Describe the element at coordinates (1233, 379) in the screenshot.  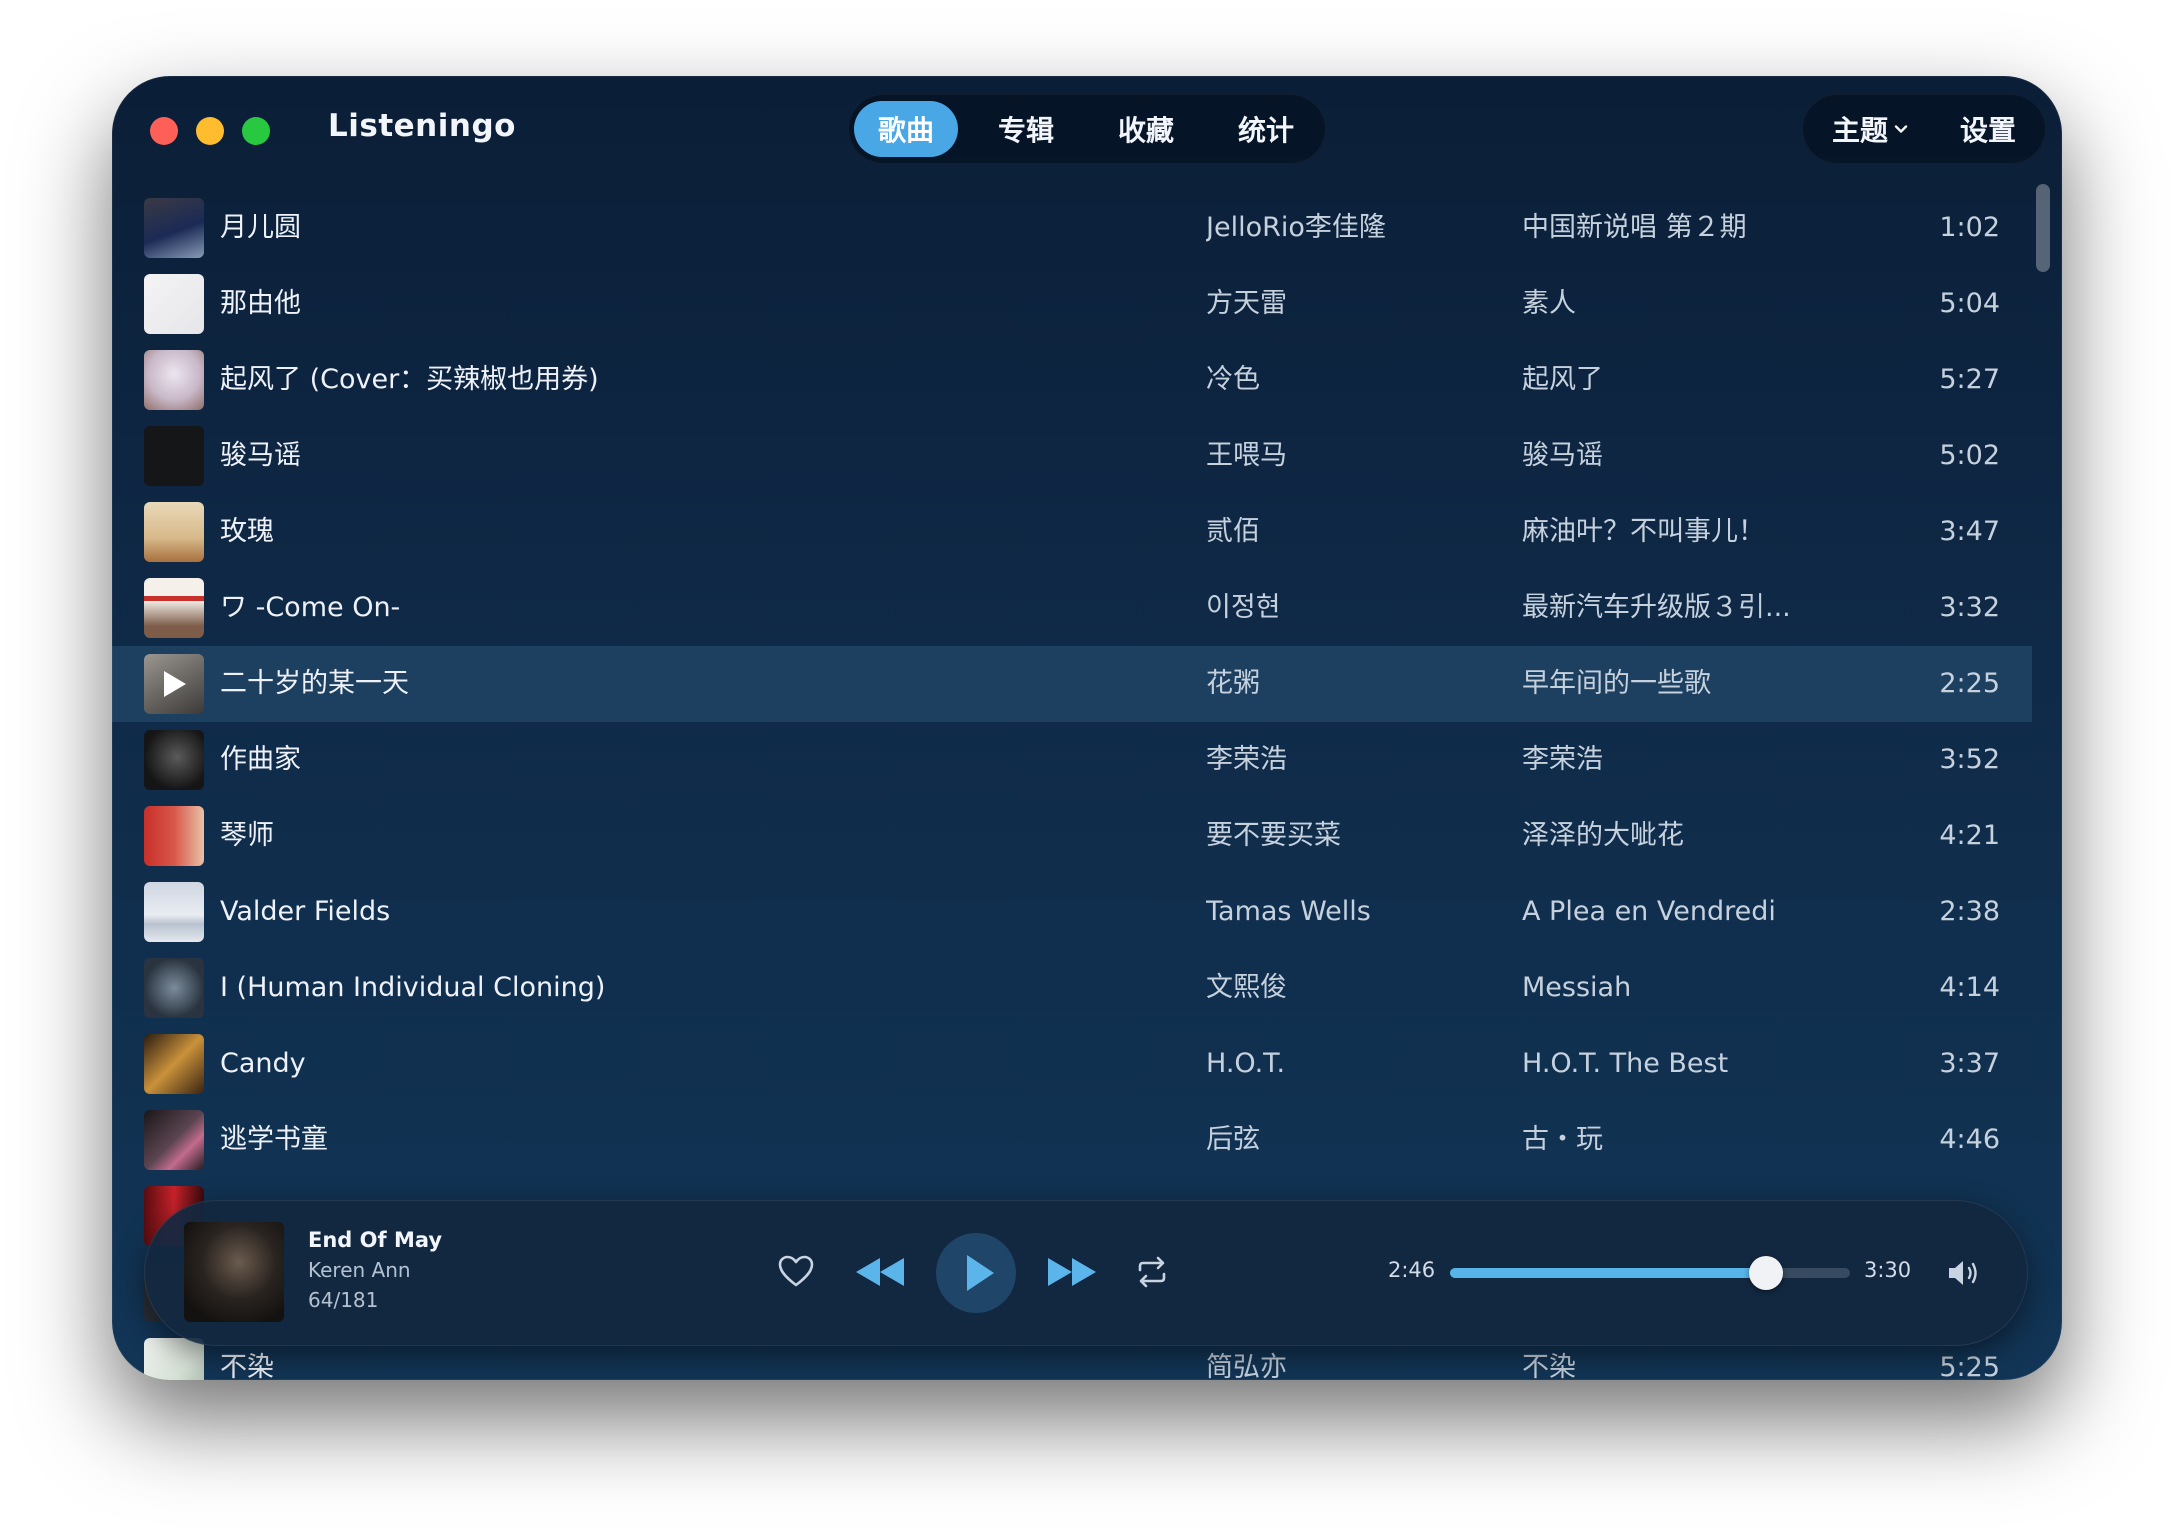
I see `song-artist: 冷色` at that location.